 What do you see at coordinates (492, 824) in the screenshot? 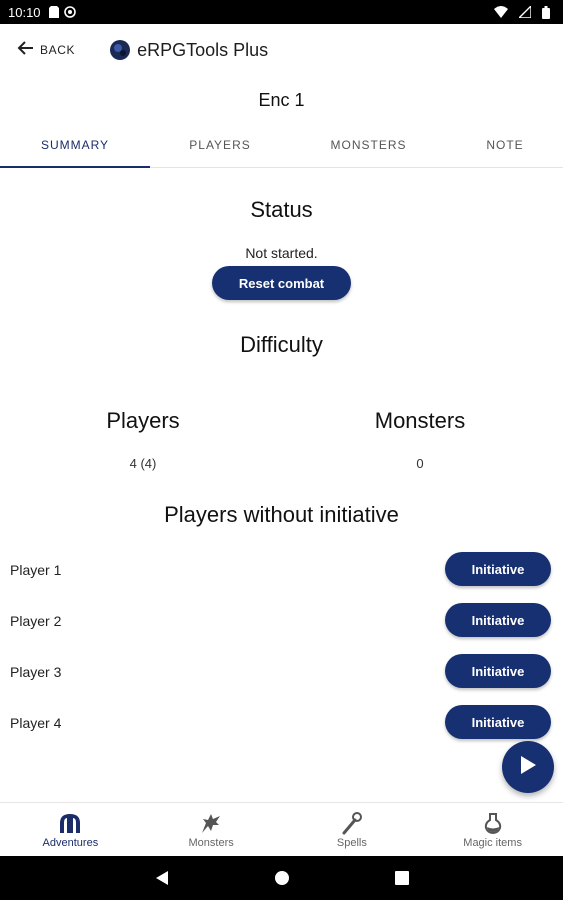
I see `potion-icon` at bounding box center [492, 824].